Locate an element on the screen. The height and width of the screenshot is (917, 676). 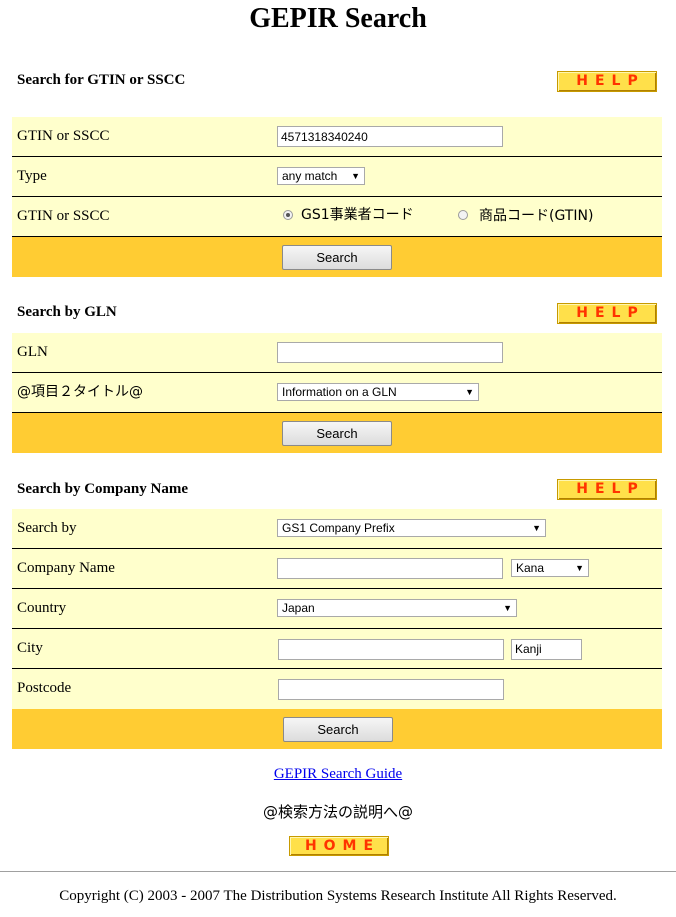
gtin-product-code-radio is located at coordinates (463, 215).